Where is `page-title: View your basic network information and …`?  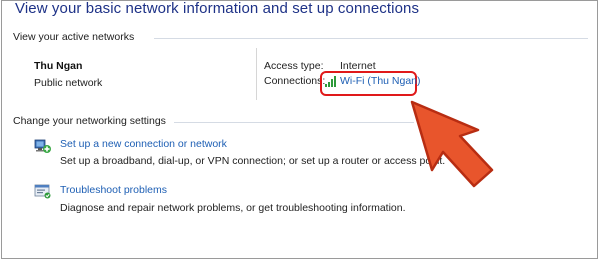
page-title: View your basic network information and … is located at coordinates (217, 8).